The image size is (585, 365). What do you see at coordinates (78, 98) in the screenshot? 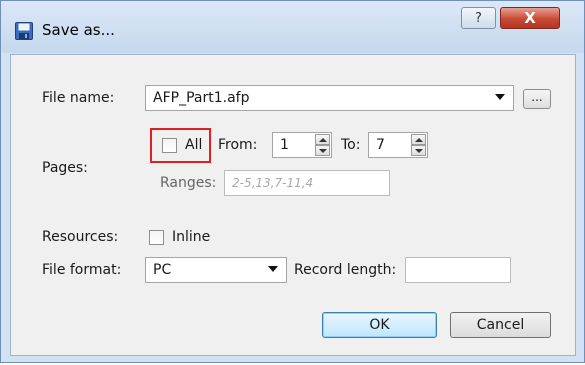
I see `file-name-label: File name:` at bounding box center [78, 98].